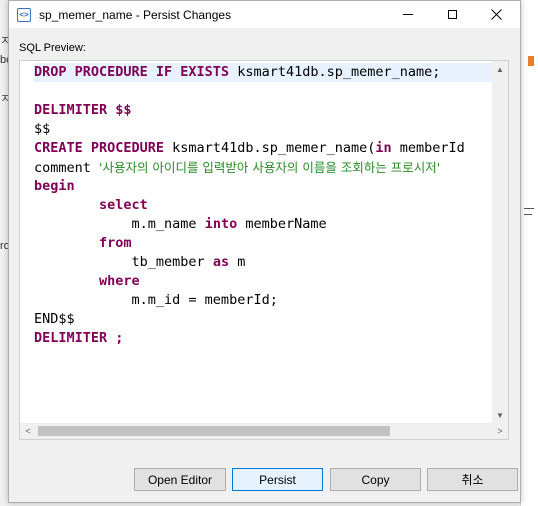 The image size is (538, 506). I want to click on close-icon, so click(496, 14).